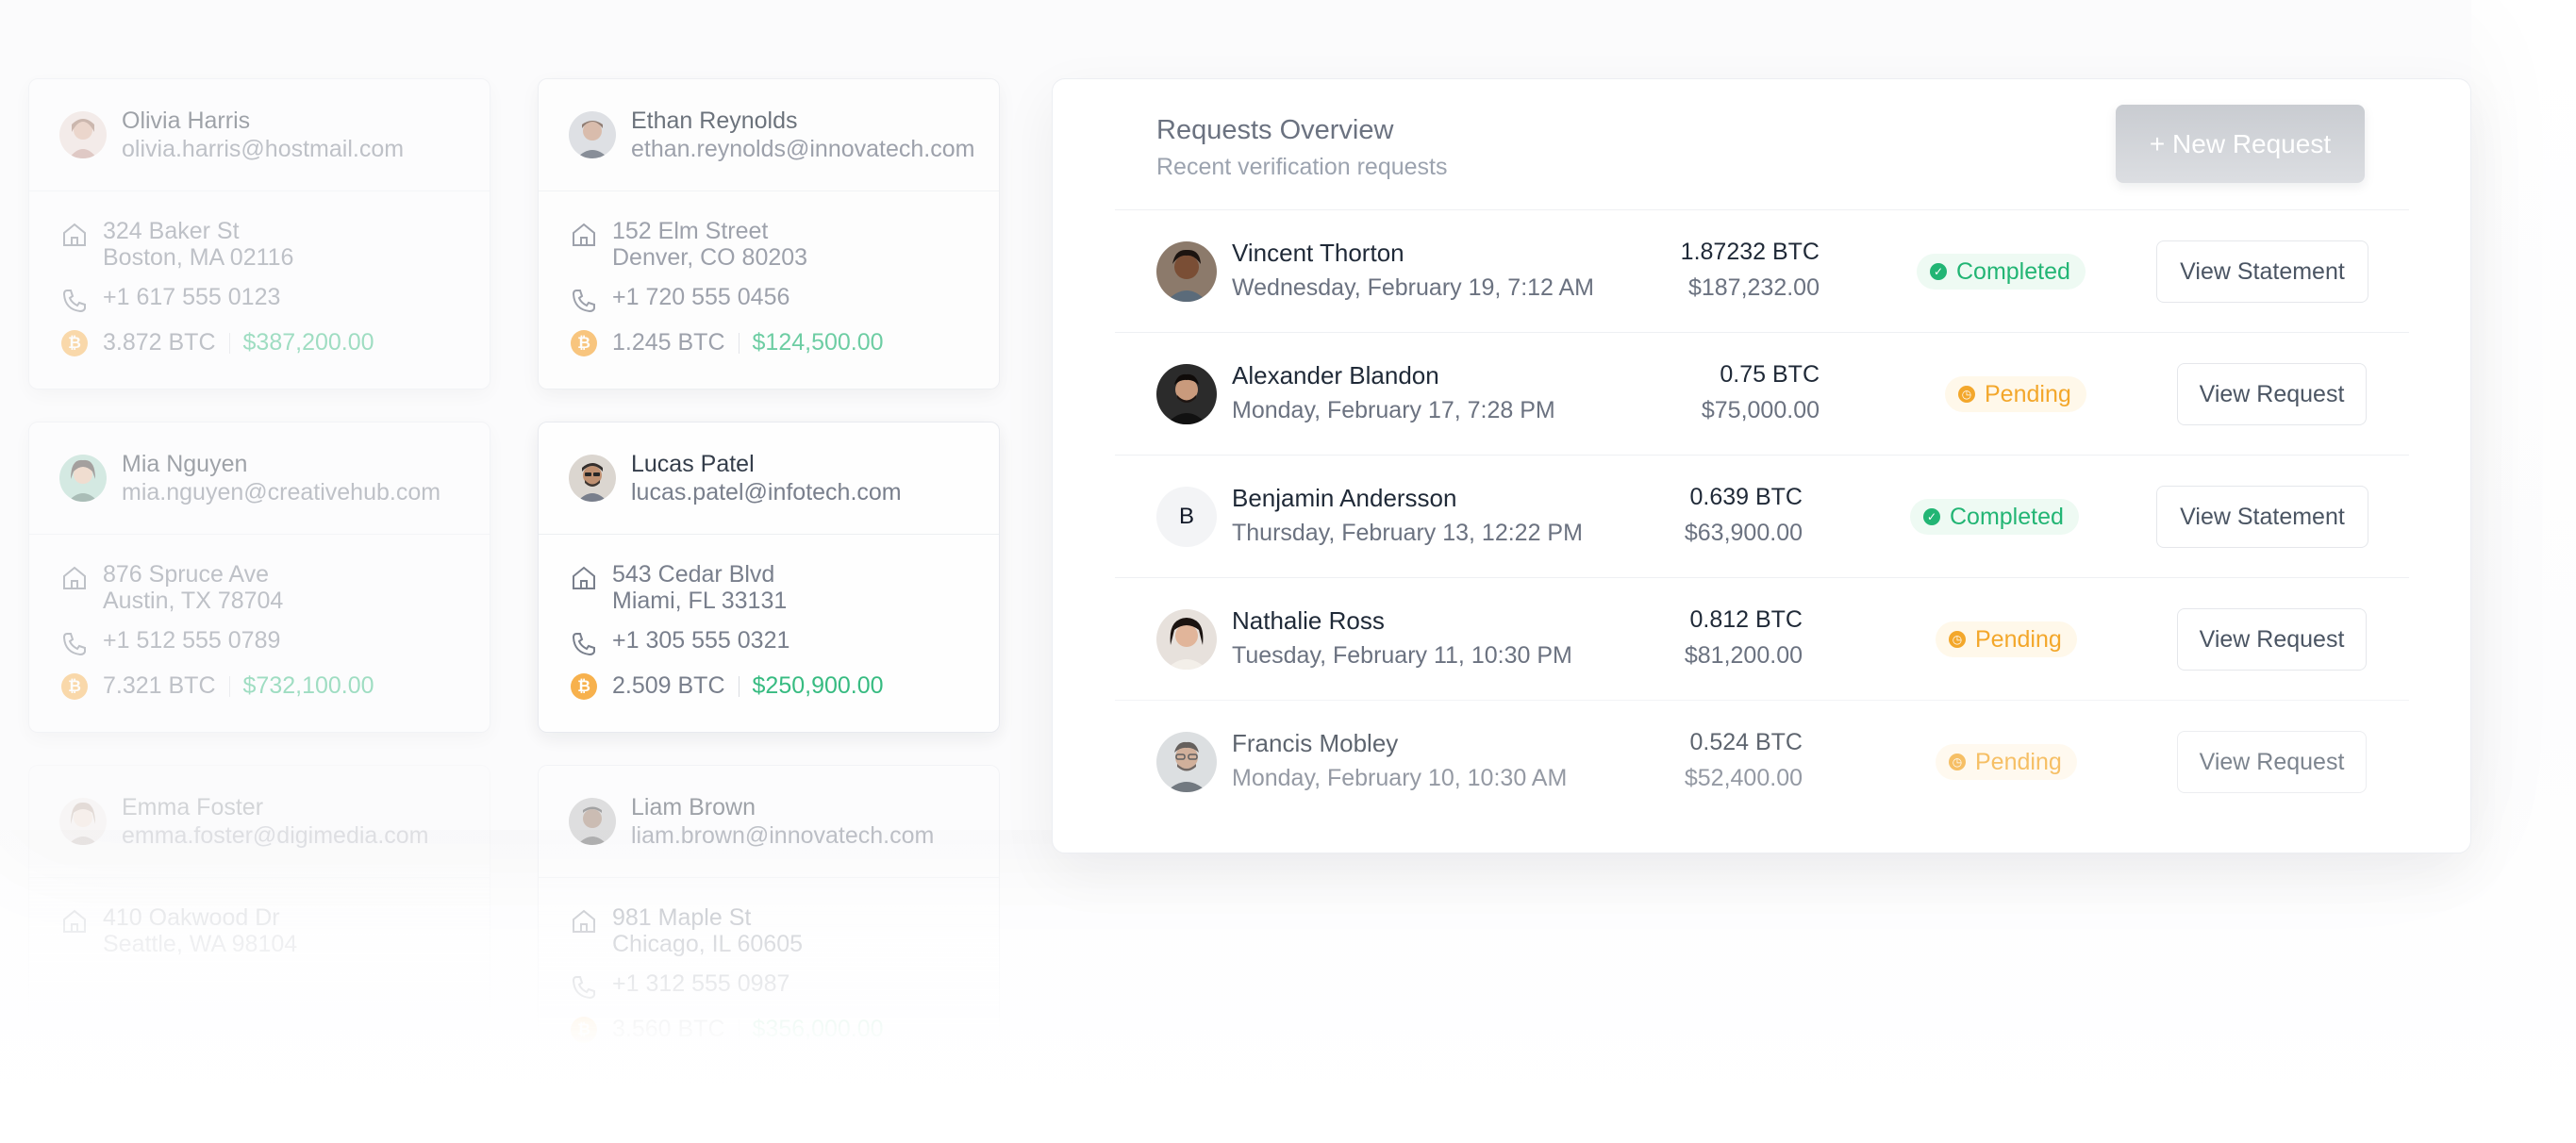  What do you see at coordinates (192, 297) in the screenshot?
I see `contact-phone: +1 617 555 0123` at bounding box center [192, 297].